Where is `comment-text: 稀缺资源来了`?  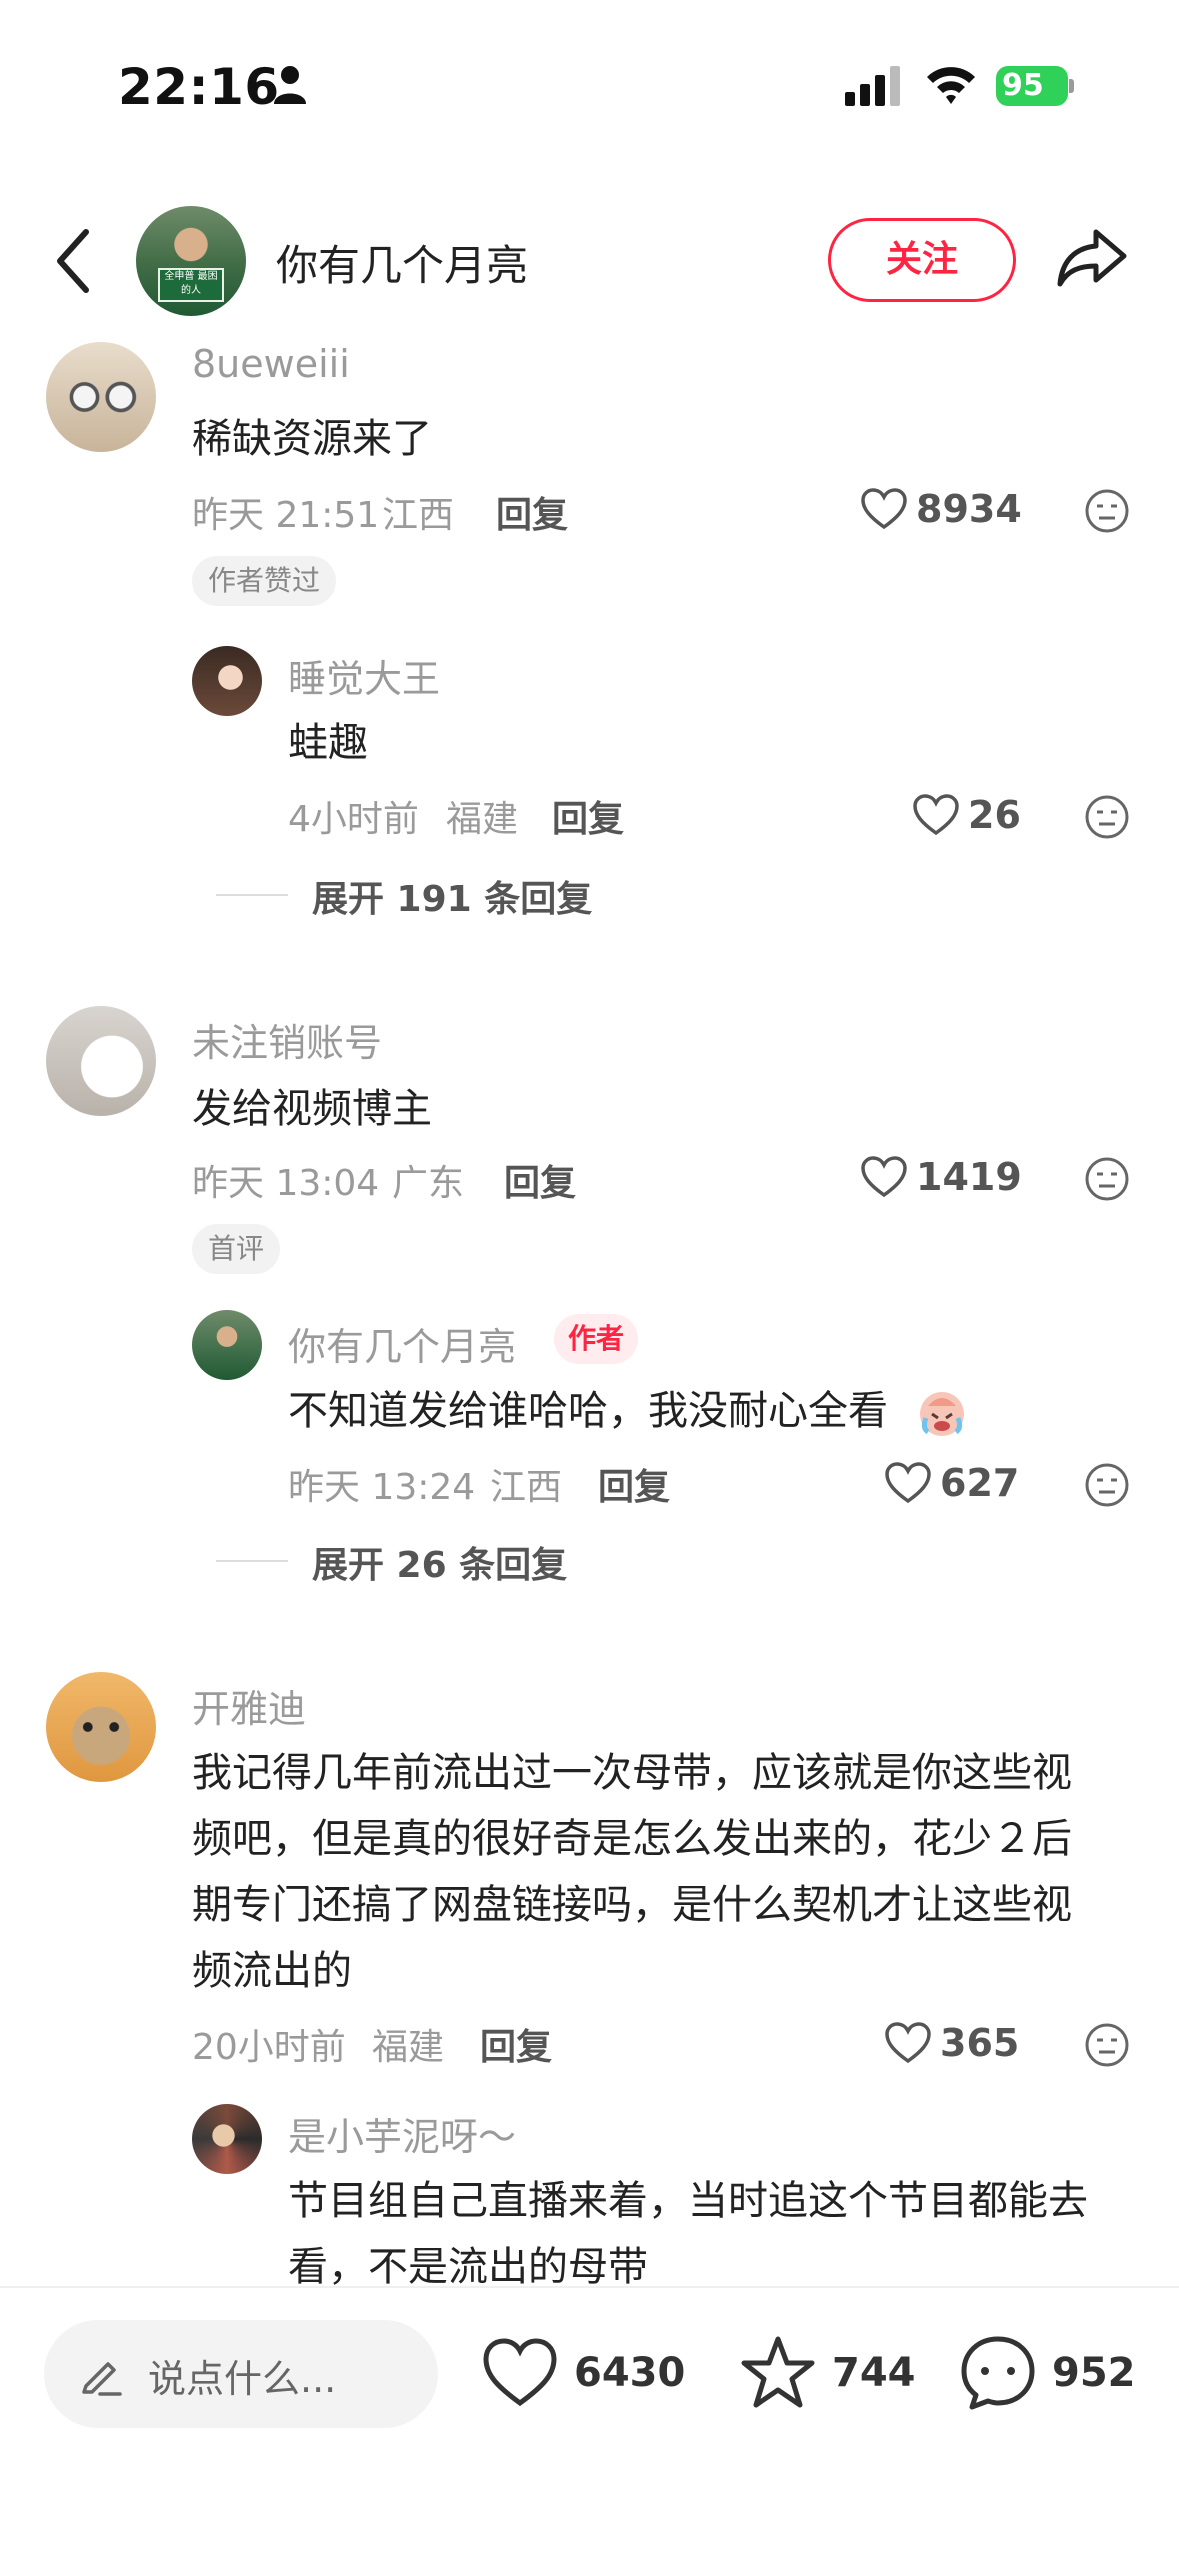
comment-text: 稀缺资源来了 is located at coordinates (312, 439).